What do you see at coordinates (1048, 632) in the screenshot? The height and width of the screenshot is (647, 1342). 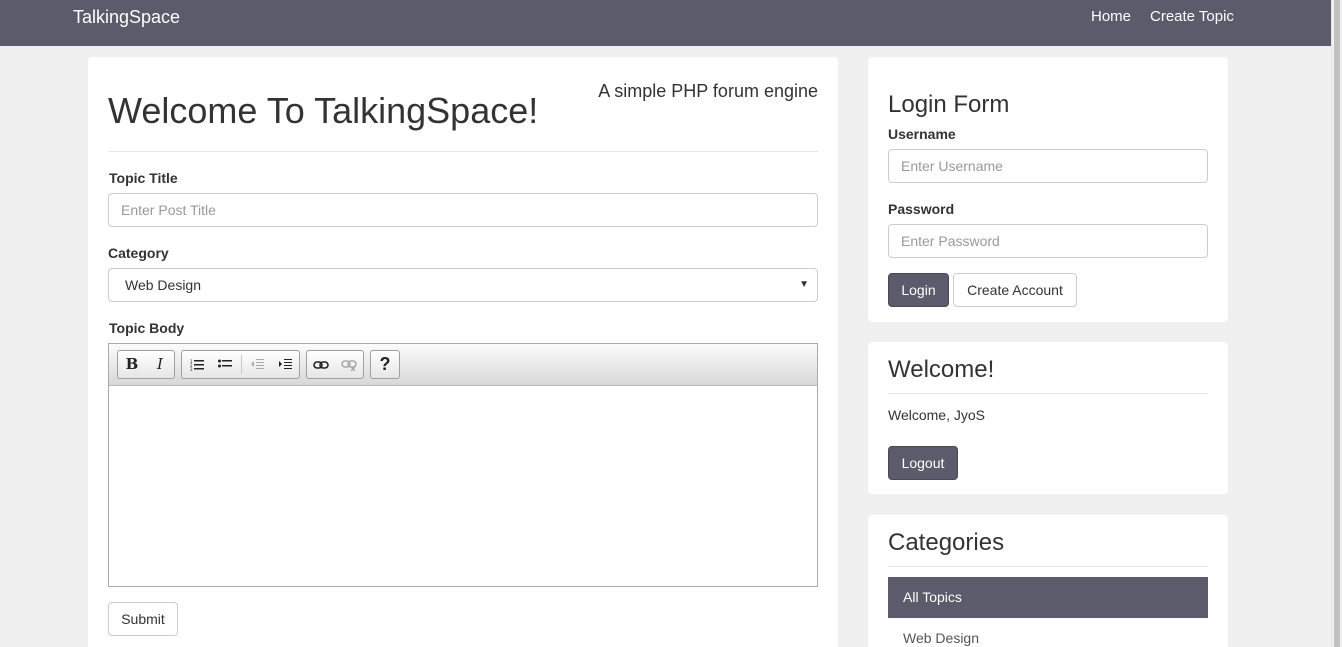 I see `category-item-web-design: Web Design` at bounding box center [1048, 632].